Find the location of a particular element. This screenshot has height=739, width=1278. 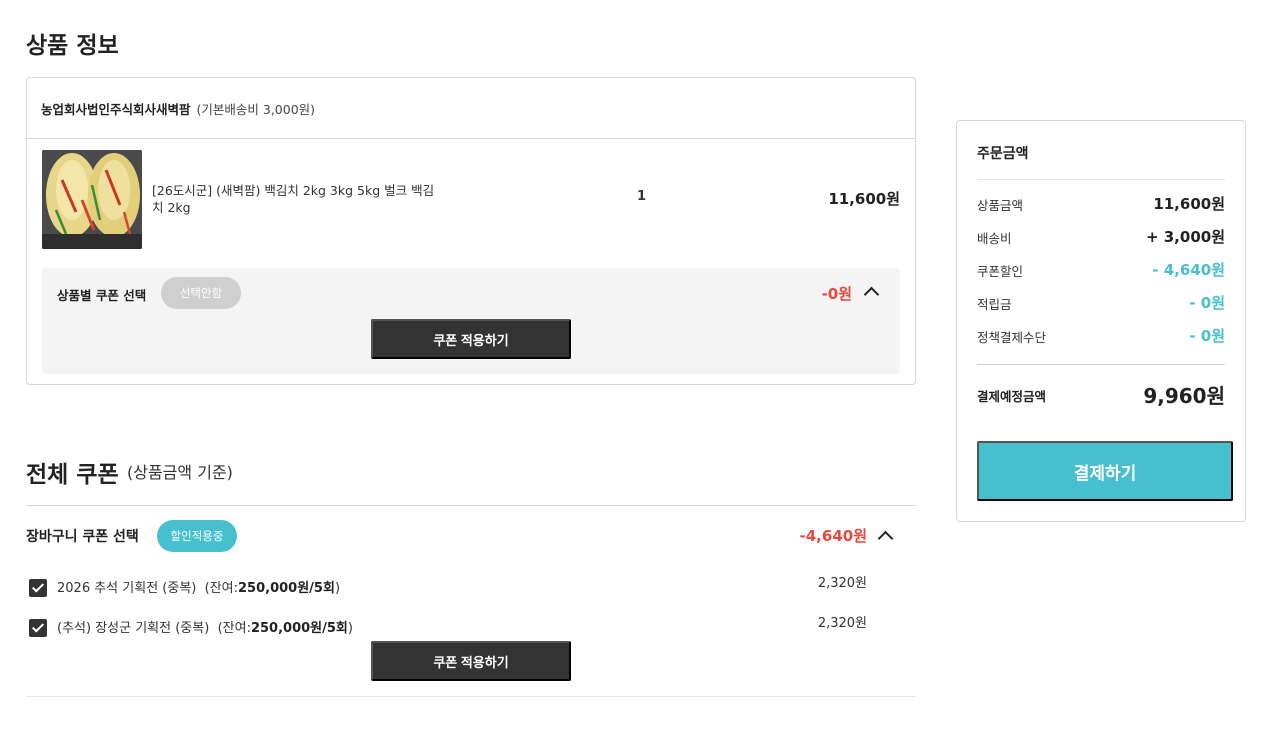

product-coupon-amount: -0원 is located at coordinates (836, 294).